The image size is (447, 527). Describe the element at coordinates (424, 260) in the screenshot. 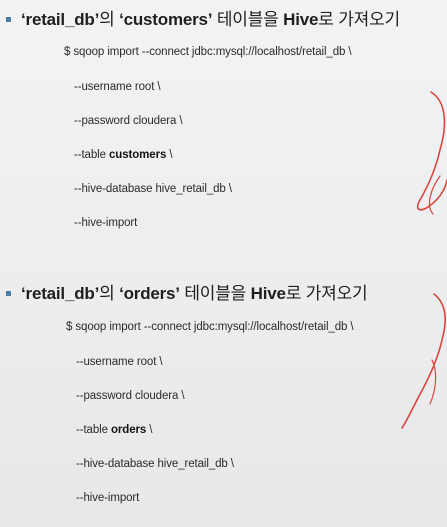

I see `annotation-layer` at that location.